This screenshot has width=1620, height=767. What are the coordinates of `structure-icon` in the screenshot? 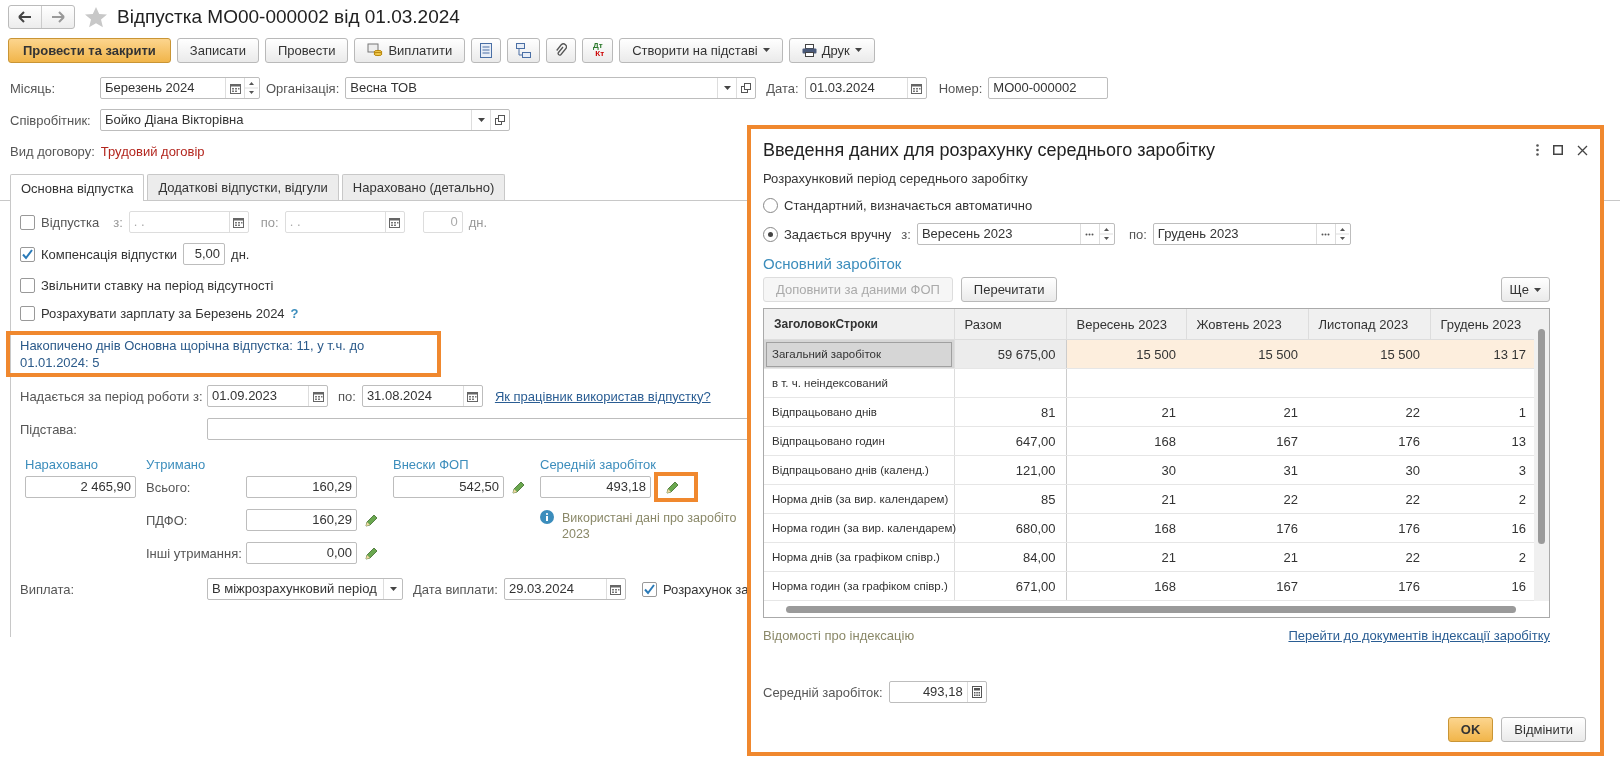 It's located at (524, 50).